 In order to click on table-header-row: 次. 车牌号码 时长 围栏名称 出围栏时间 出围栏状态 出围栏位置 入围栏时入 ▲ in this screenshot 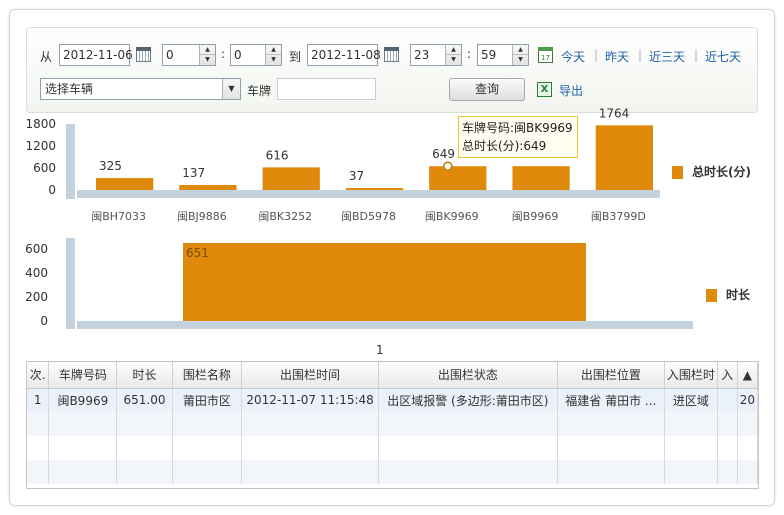, I will do `click(392, 375)`.